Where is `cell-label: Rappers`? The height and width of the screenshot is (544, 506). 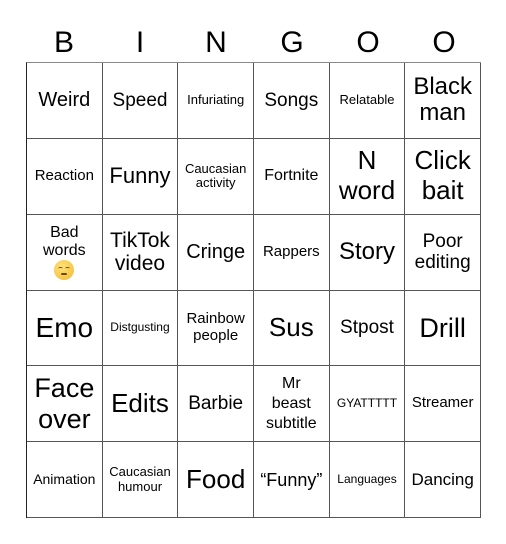 cell-label: Rappers is located at coordinates (291, 251).